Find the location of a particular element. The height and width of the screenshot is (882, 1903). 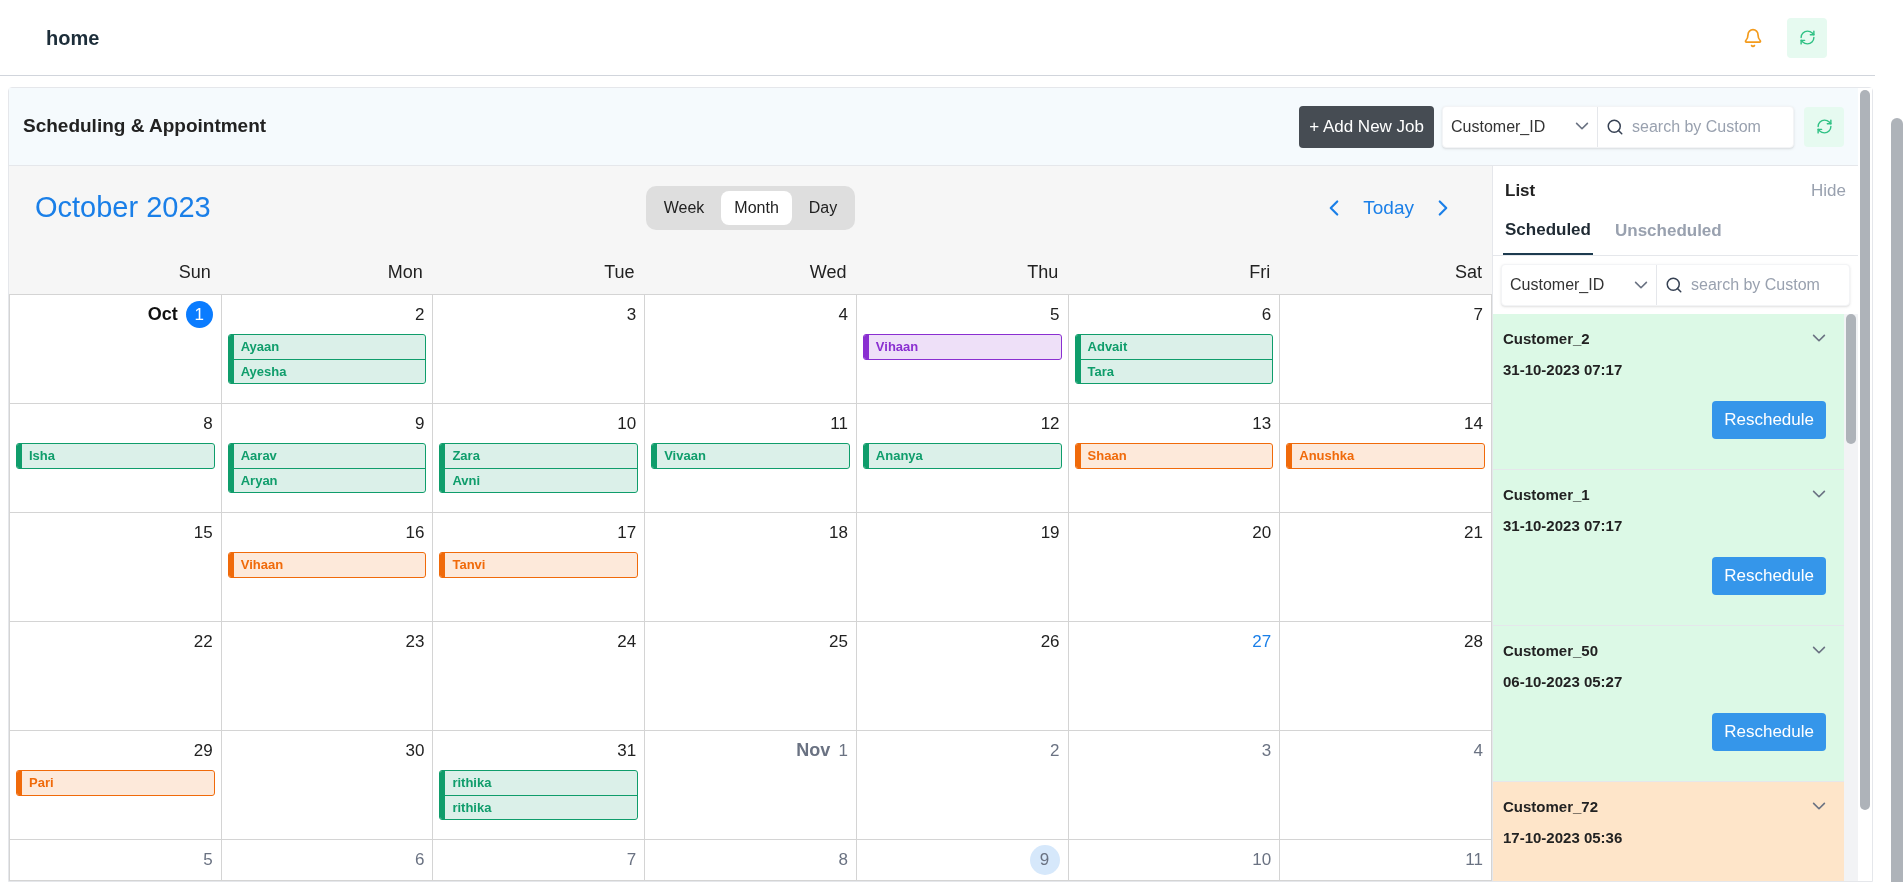

day-cell: 17 Tanvi is located at coordinates (539, 567).